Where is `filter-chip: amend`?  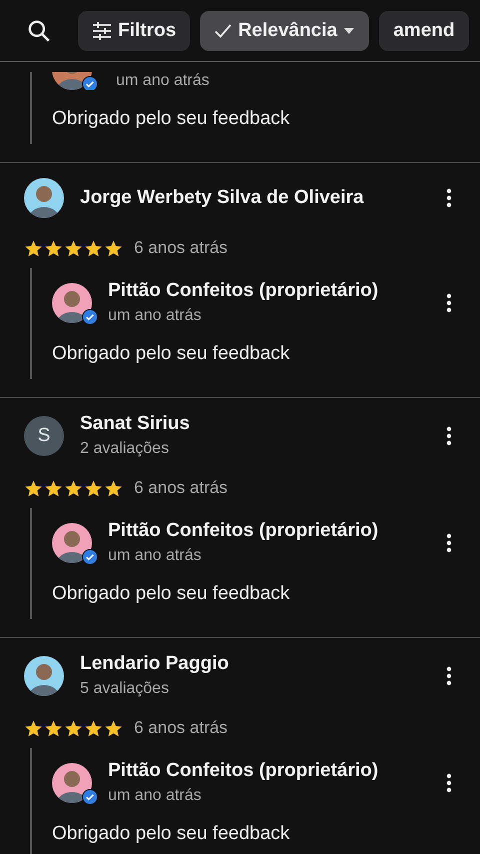
filter-chip: amend is located at coordinates (424, 30).